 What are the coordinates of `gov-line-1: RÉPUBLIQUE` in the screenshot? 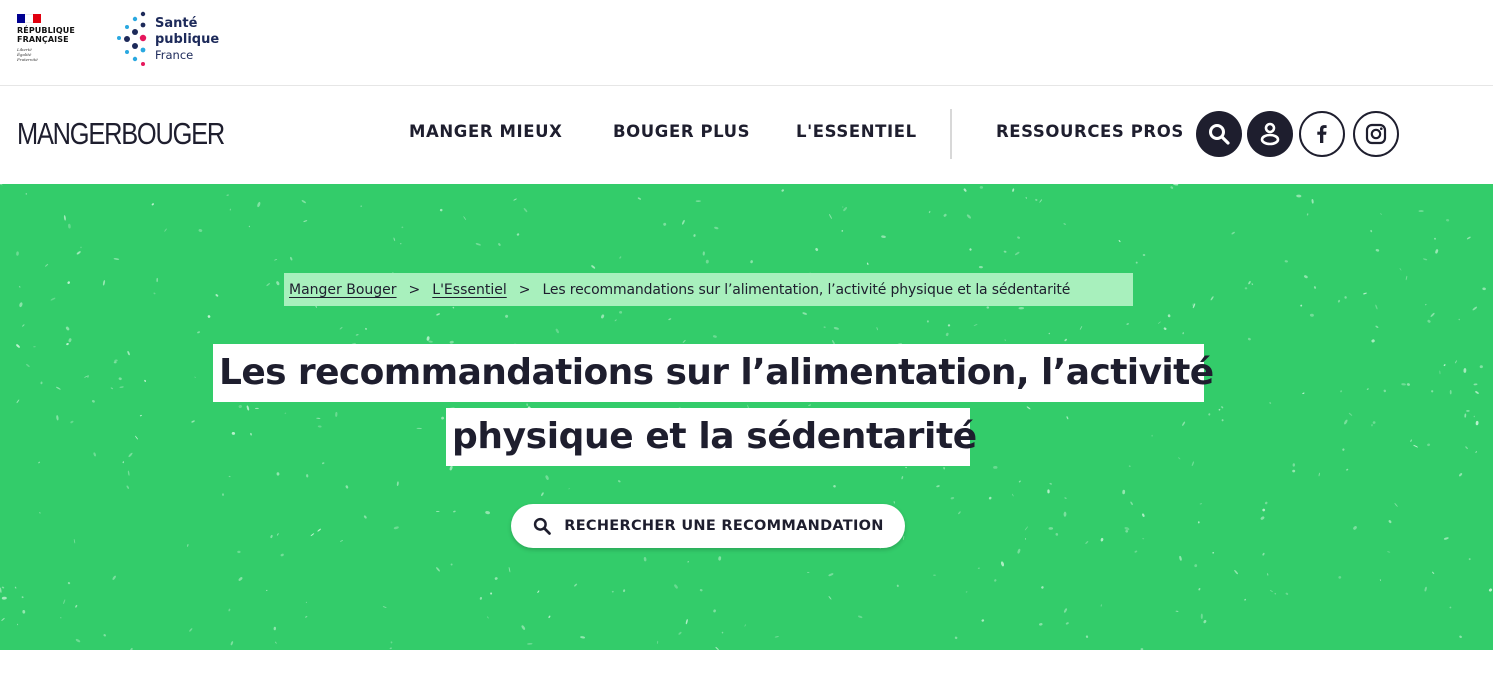 It's located at (46, 30).